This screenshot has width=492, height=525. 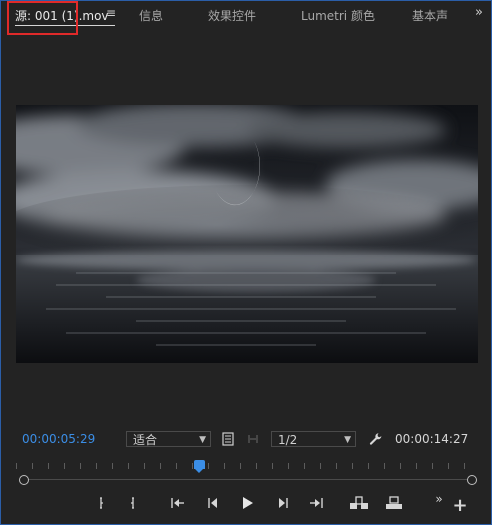 What do you see at coordinates (283, 503) in the screenshot?
I see `step-forward-button` at bounding box center [283, 503].